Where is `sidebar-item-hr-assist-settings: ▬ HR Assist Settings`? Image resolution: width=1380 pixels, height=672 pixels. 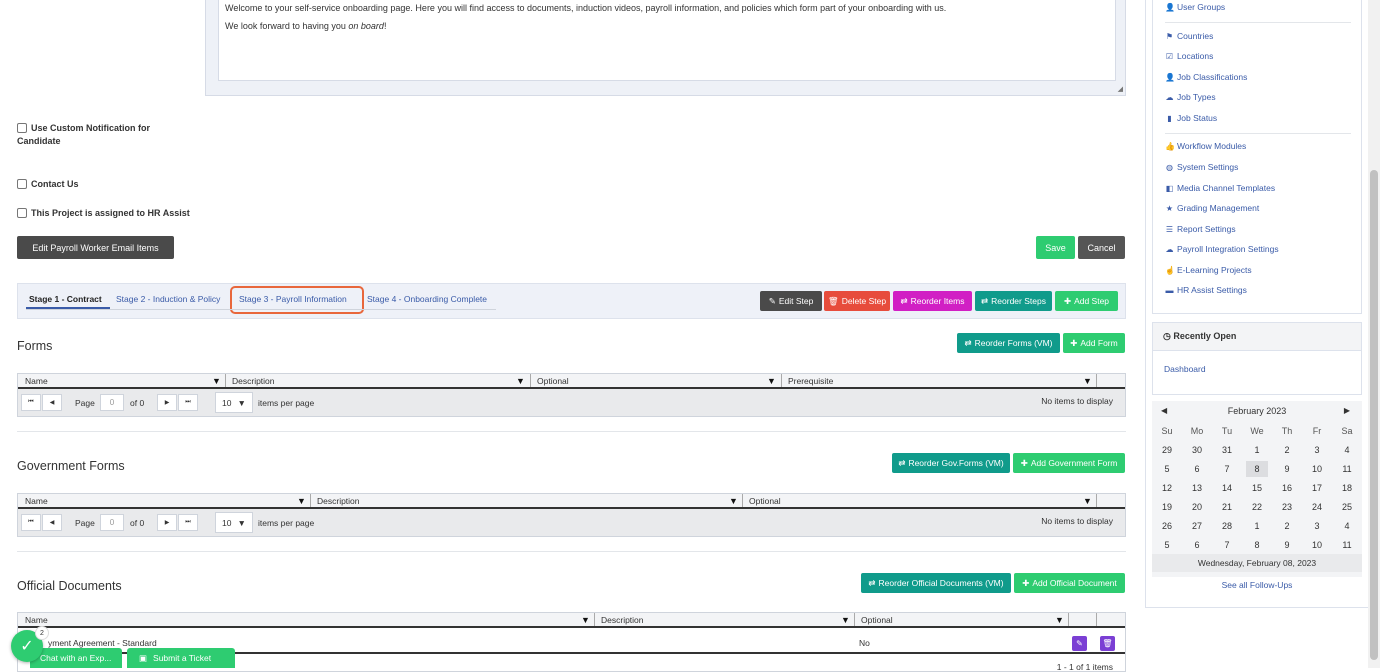 sidebar-item-hr-assist-settings: ▬ HR Assist Settings is located at coordinates (1206, 290).